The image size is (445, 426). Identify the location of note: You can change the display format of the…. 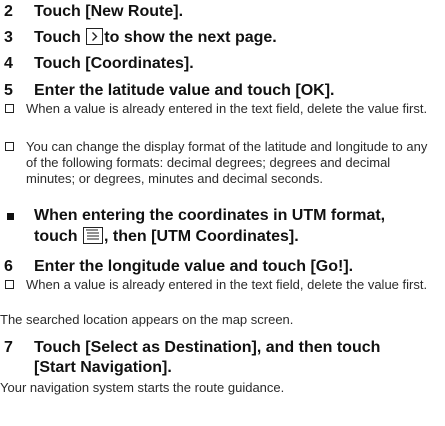
(222, 163).